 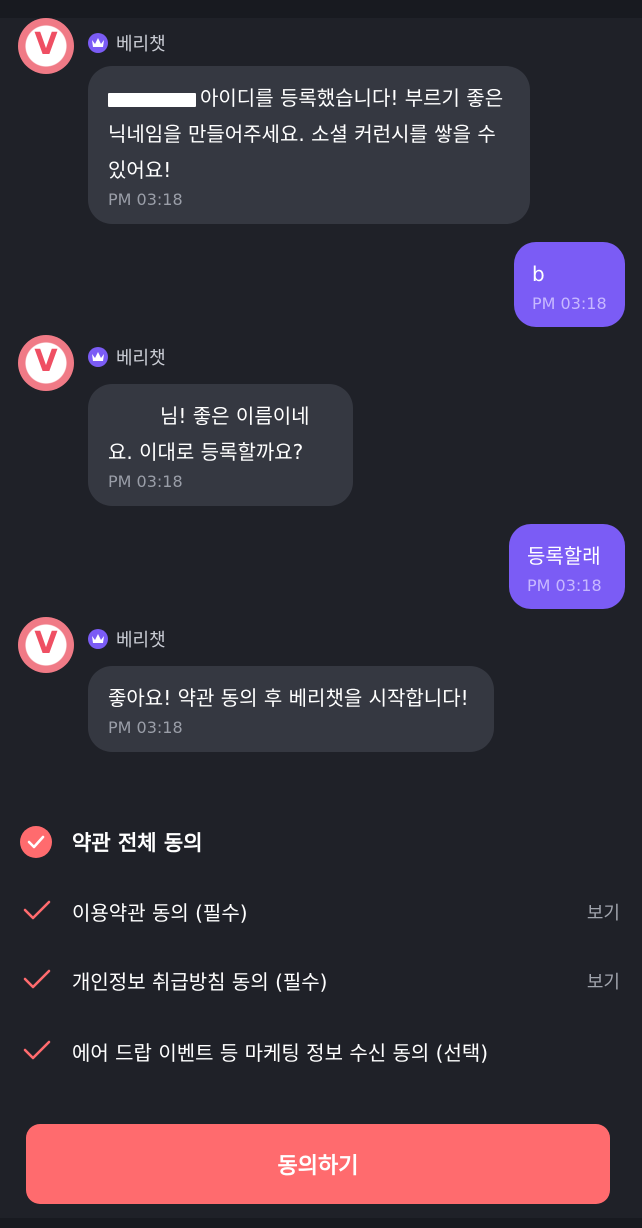 I want to click on consent-item-marketing: 에어 드랍 이벤트 등 마케팅 정보 수신 동의 (선택), so click(x=321, y=1051).